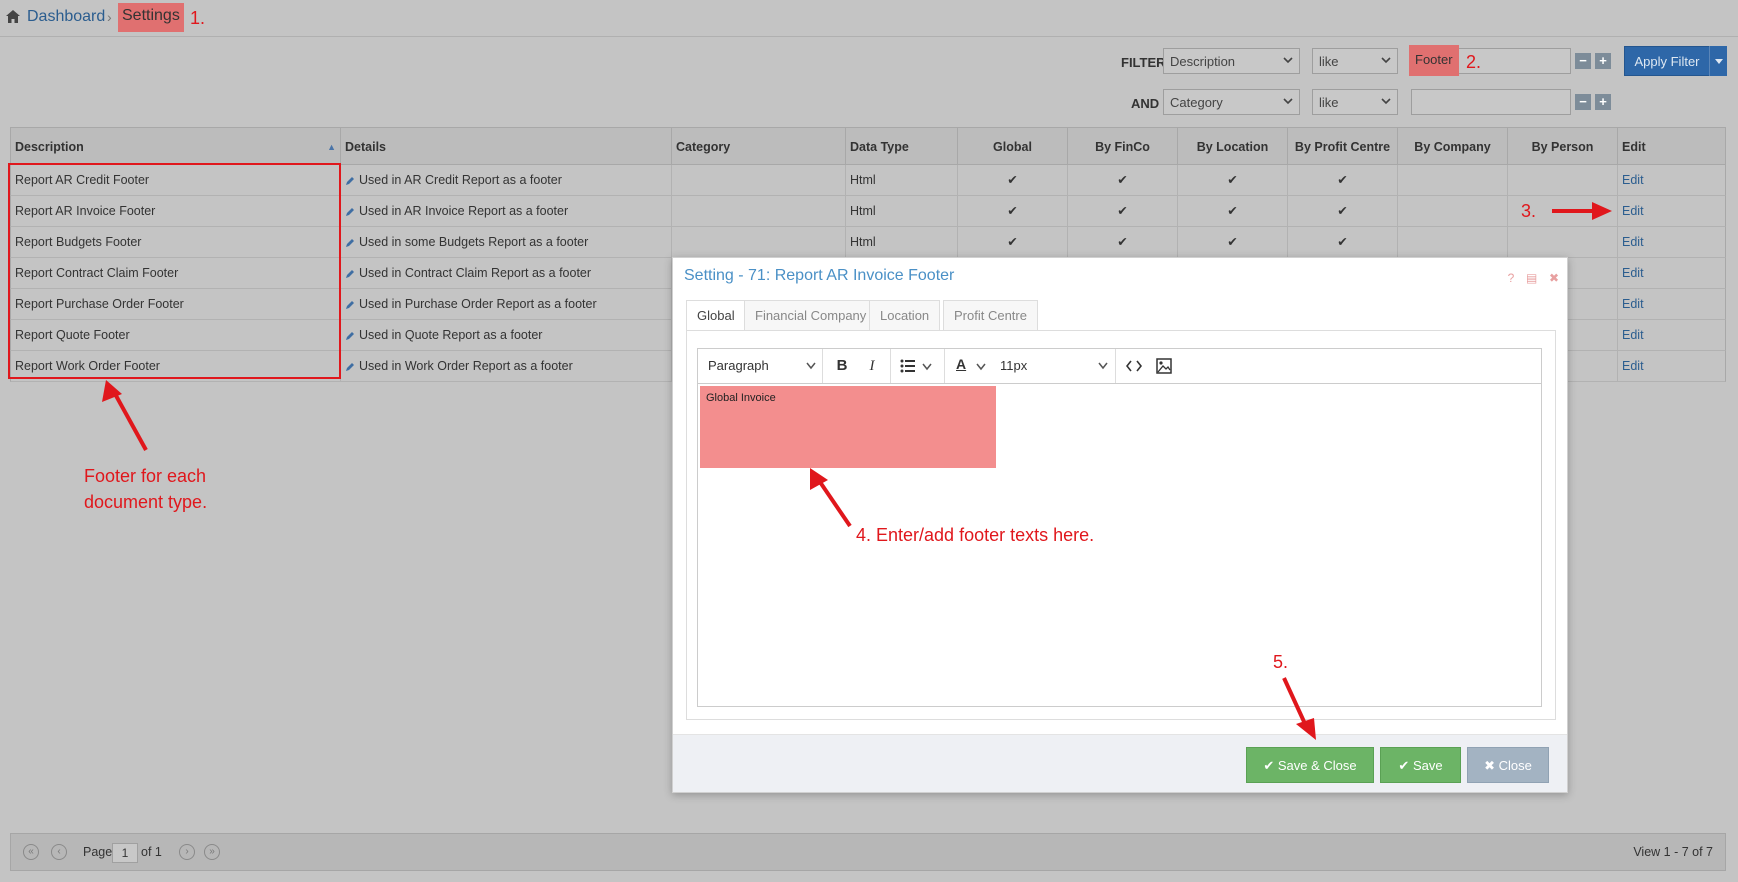  Describe the element at coordinates (1491, 102) in the screenshot. I see `filter2-value-input` at that location.